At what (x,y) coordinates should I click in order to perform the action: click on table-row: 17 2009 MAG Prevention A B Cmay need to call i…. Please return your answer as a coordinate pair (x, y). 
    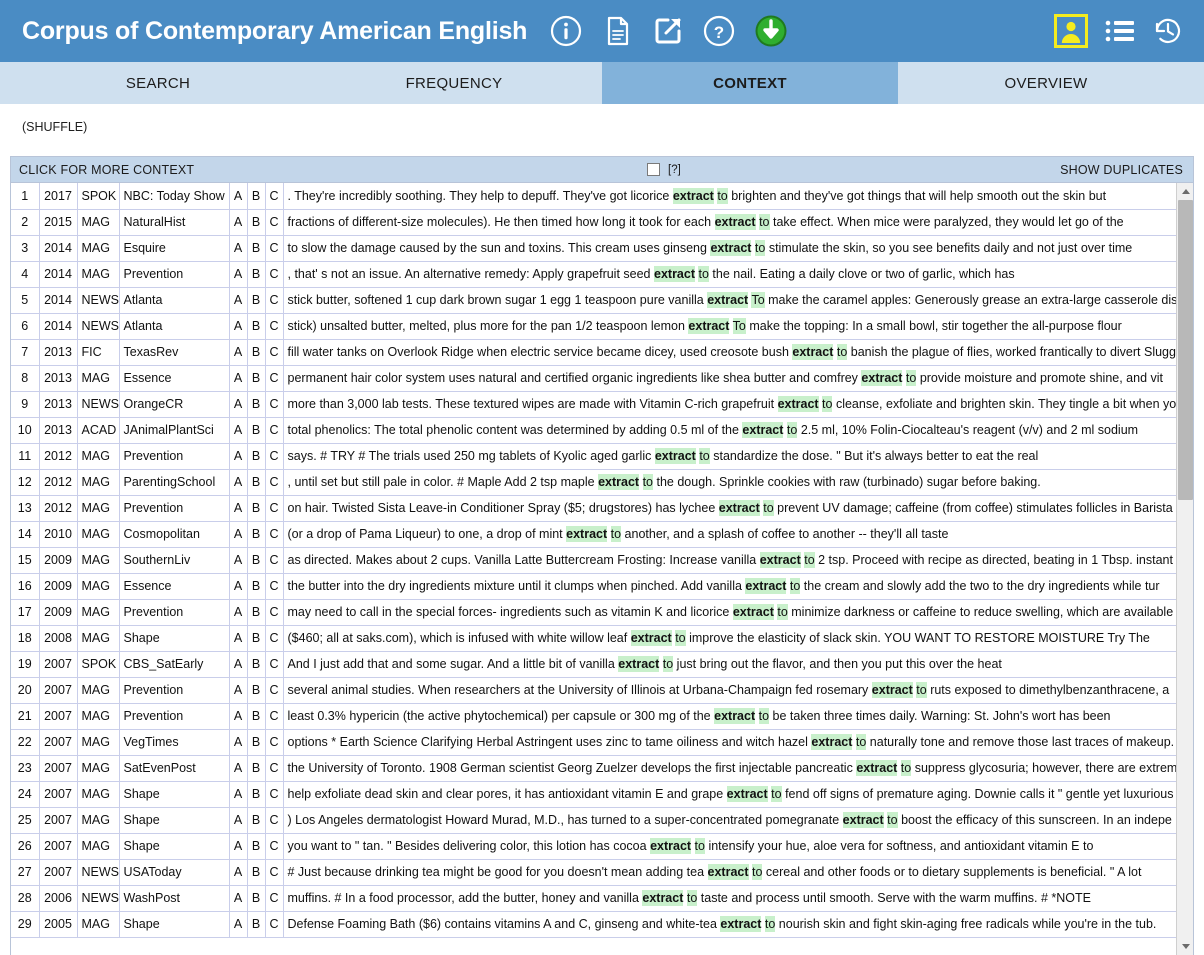
    Looking at the image, I should click on (602, 612).